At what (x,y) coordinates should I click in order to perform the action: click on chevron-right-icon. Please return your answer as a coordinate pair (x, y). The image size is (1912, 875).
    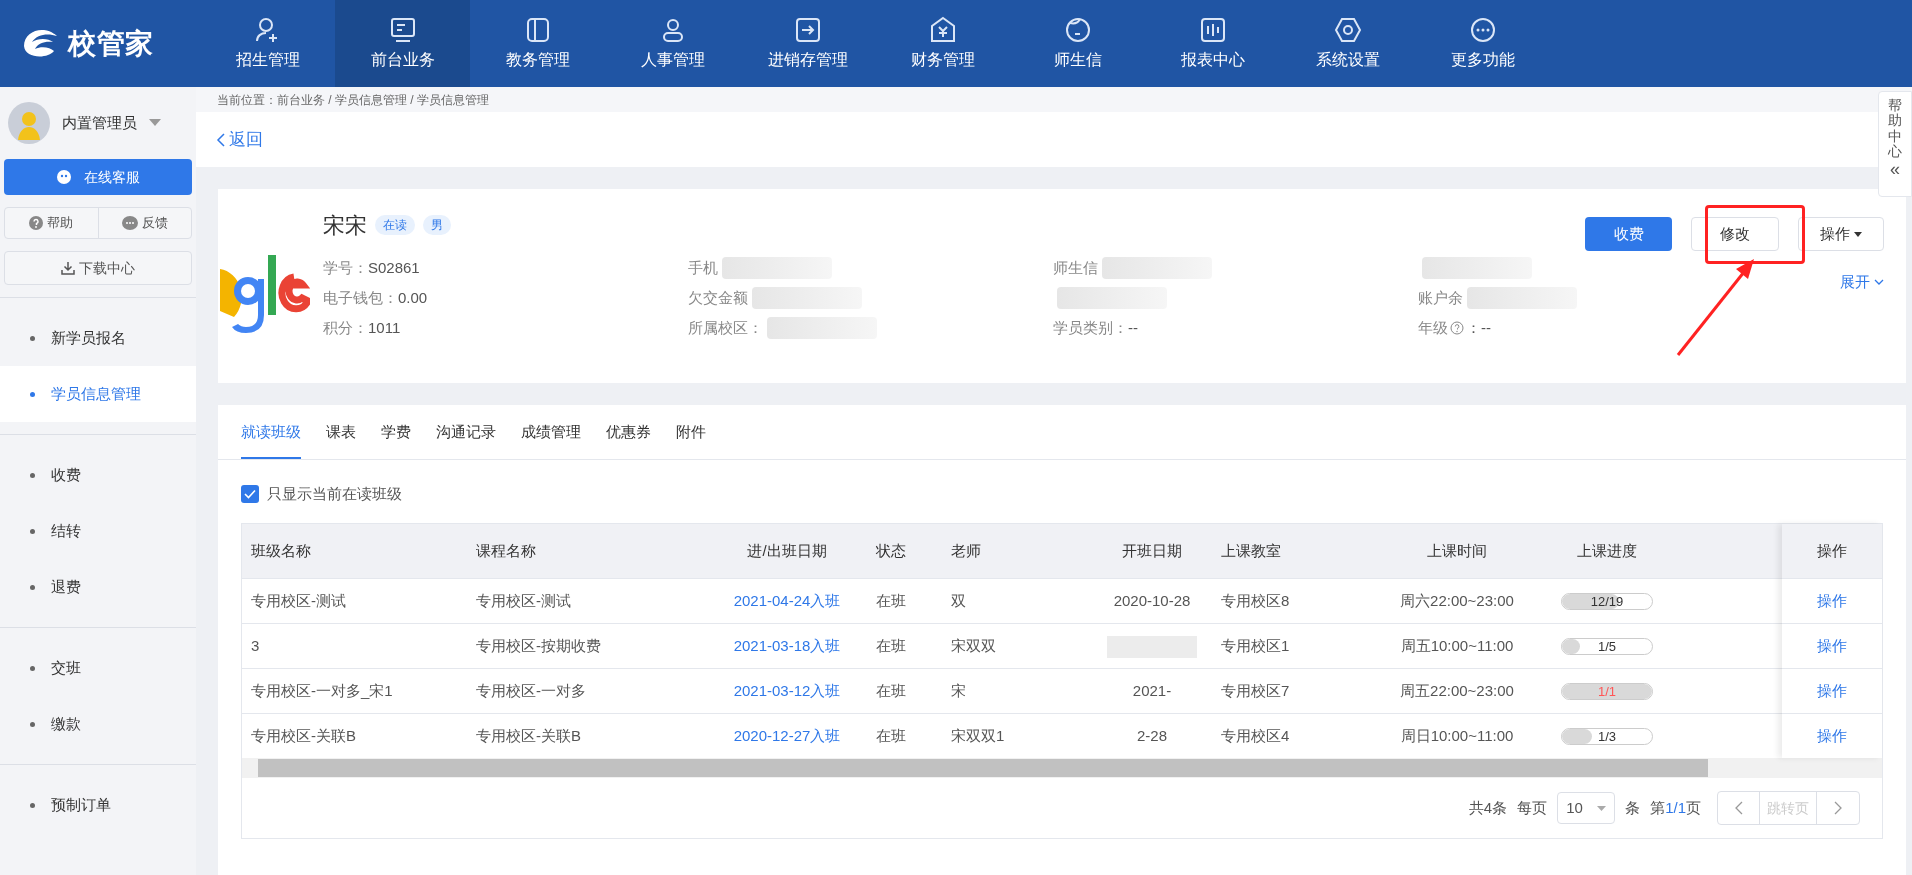
    Looking at the image, I should click on (1838, 808).